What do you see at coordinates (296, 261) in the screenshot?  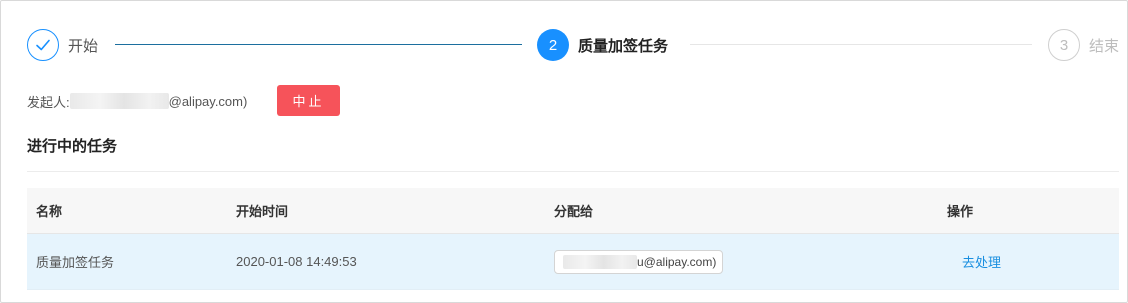 I see `task-start-time: 2020-01-08 14:49:53` at bounding box center [296, 261].